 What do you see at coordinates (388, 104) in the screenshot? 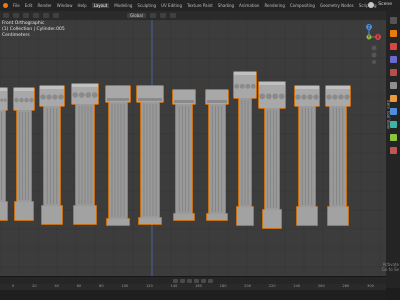
I see `sidebar-tab-item: Item` at bounding box center [388, 104].